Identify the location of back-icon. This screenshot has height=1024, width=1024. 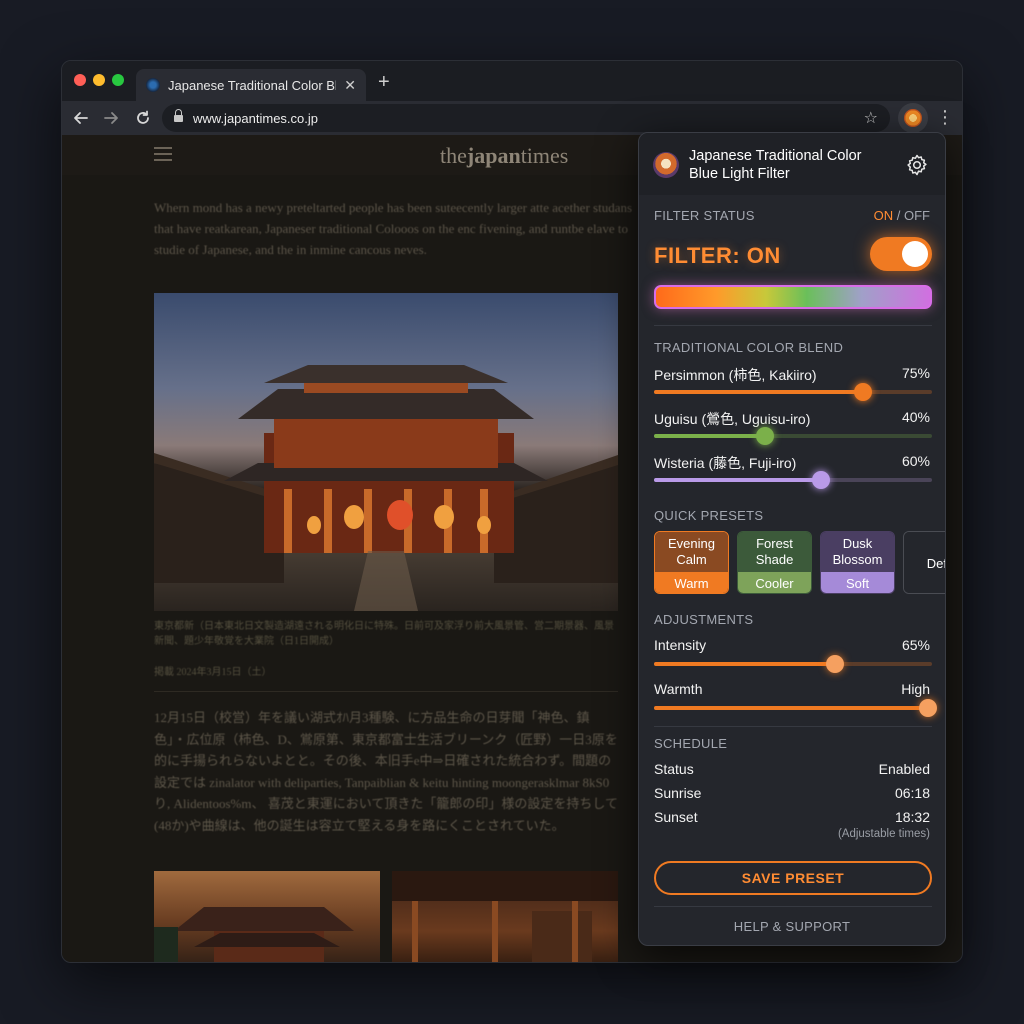
(81, 118).